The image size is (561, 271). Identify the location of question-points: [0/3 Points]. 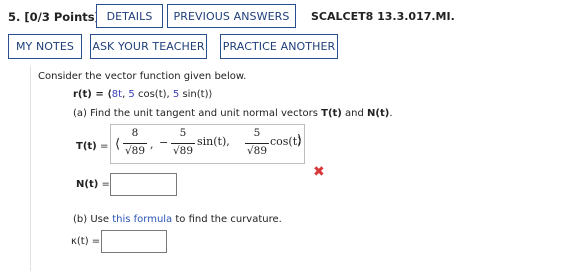
(62, 17).